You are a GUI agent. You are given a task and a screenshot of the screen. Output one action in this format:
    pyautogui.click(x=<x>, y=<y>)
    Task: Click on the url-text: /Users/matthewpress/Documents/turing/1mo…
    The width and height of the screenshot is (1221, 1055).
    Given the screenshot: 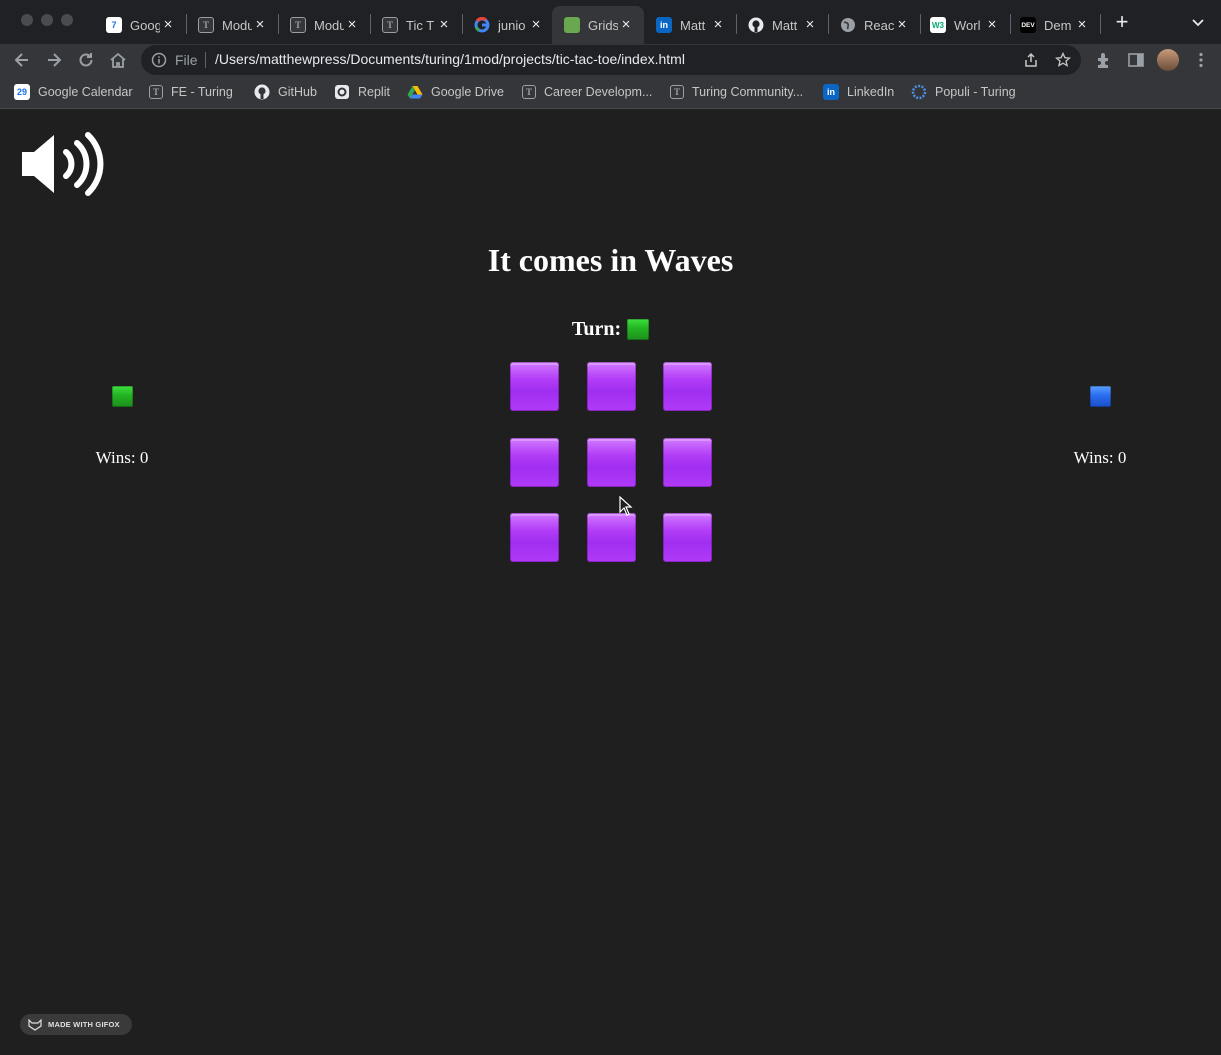 What is the action you would take?
    pyautogui.click(x=450, y=59)
    